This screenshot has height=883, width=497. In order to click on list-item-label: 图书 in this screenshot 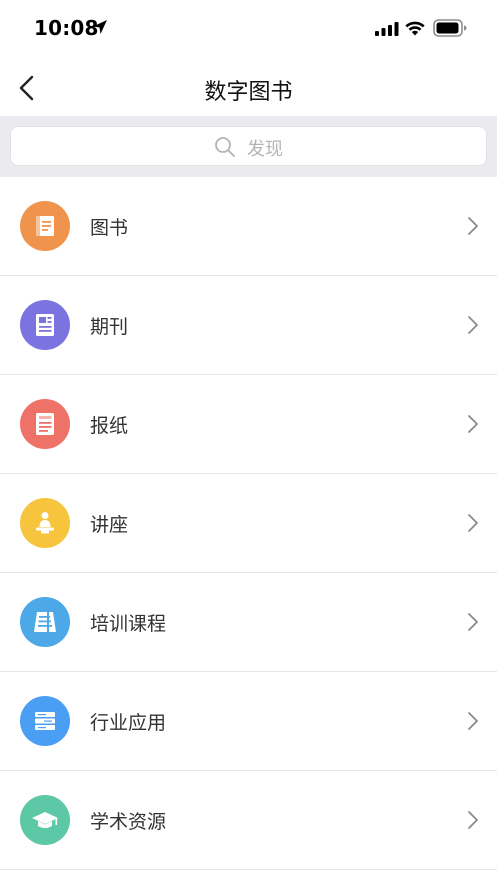, I will do `click(109, 228)`.